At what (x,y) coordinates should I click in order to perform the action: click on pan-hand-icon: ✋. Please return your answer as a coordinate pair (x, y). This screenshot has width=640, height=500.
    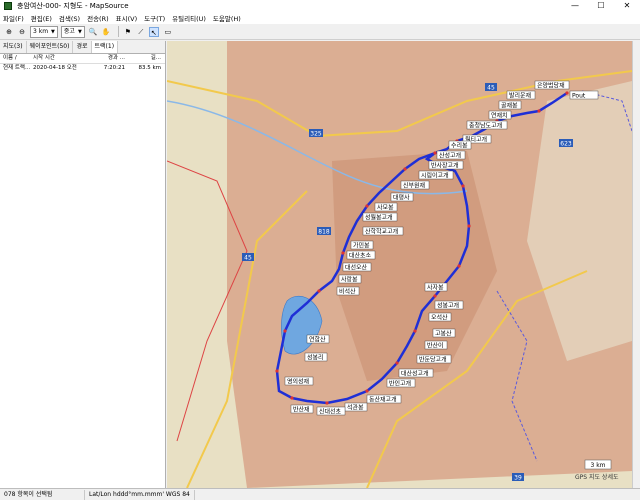
    Looking at the image, I should click on (106, 32).